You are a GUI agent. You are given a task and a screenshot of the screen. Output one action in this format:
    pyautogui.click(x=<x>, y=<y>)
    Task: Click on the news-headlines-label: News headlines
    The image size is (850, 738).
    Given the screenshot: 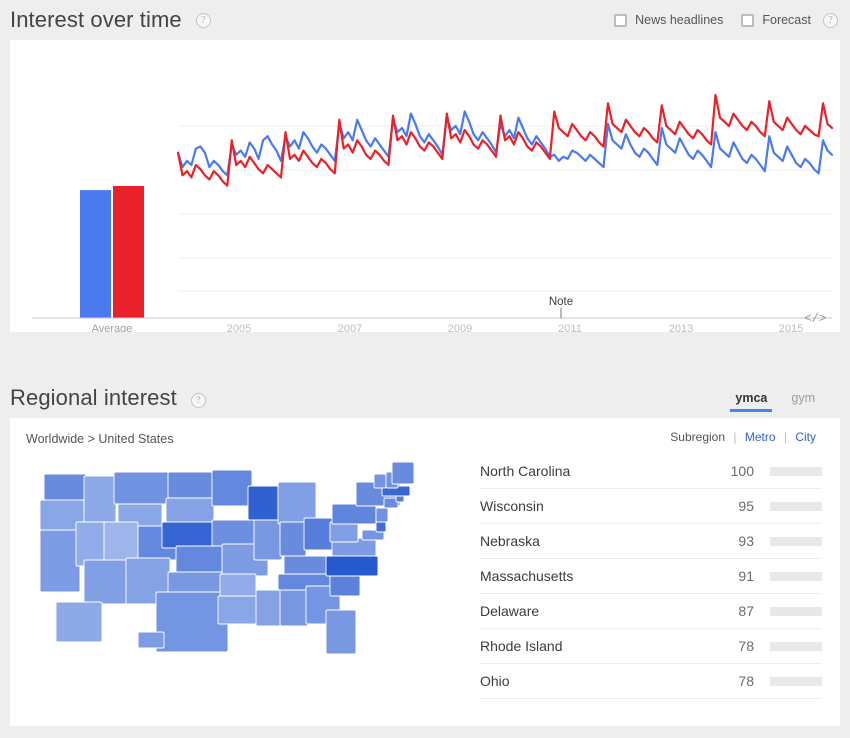 What is the action you would take?
    pyautogui.click(x=679, y=20)
    